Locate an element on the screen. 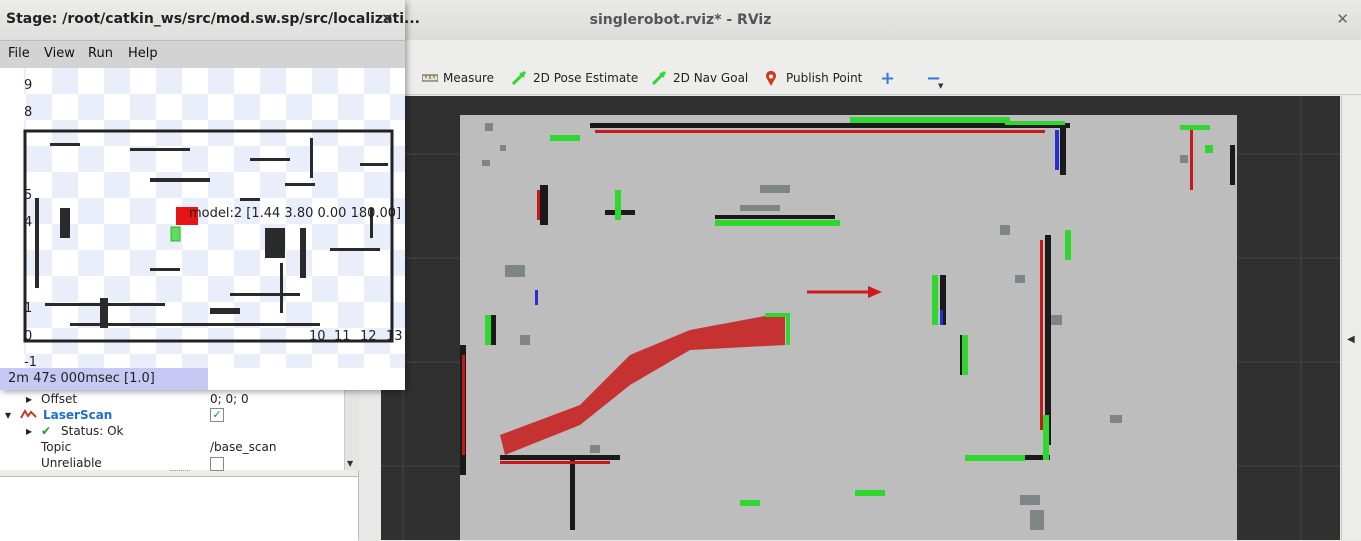 The width and height of the screenshot is (1361, 541). zoom-out-button: − ▼ is located at coordinates (934, 79).